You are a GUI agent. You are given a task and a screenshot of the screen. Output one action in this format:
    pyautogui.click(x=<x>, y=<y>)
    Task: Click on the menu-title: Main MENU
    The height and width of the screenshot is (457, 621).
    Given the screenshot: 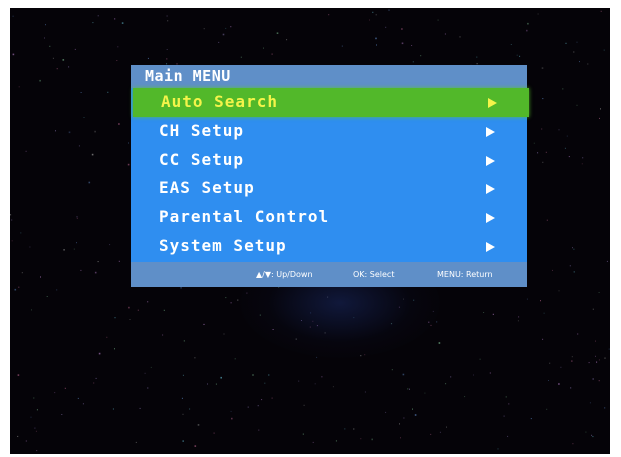 What is the action you would take?
    pyautogui.click(x=329, y=76)
    